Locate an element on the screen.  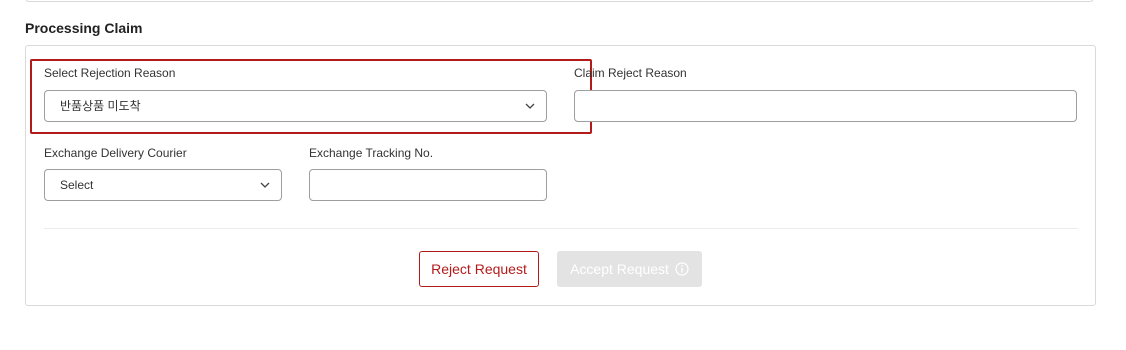
claim-reject-reason-input is located at coordinates (825, 106).